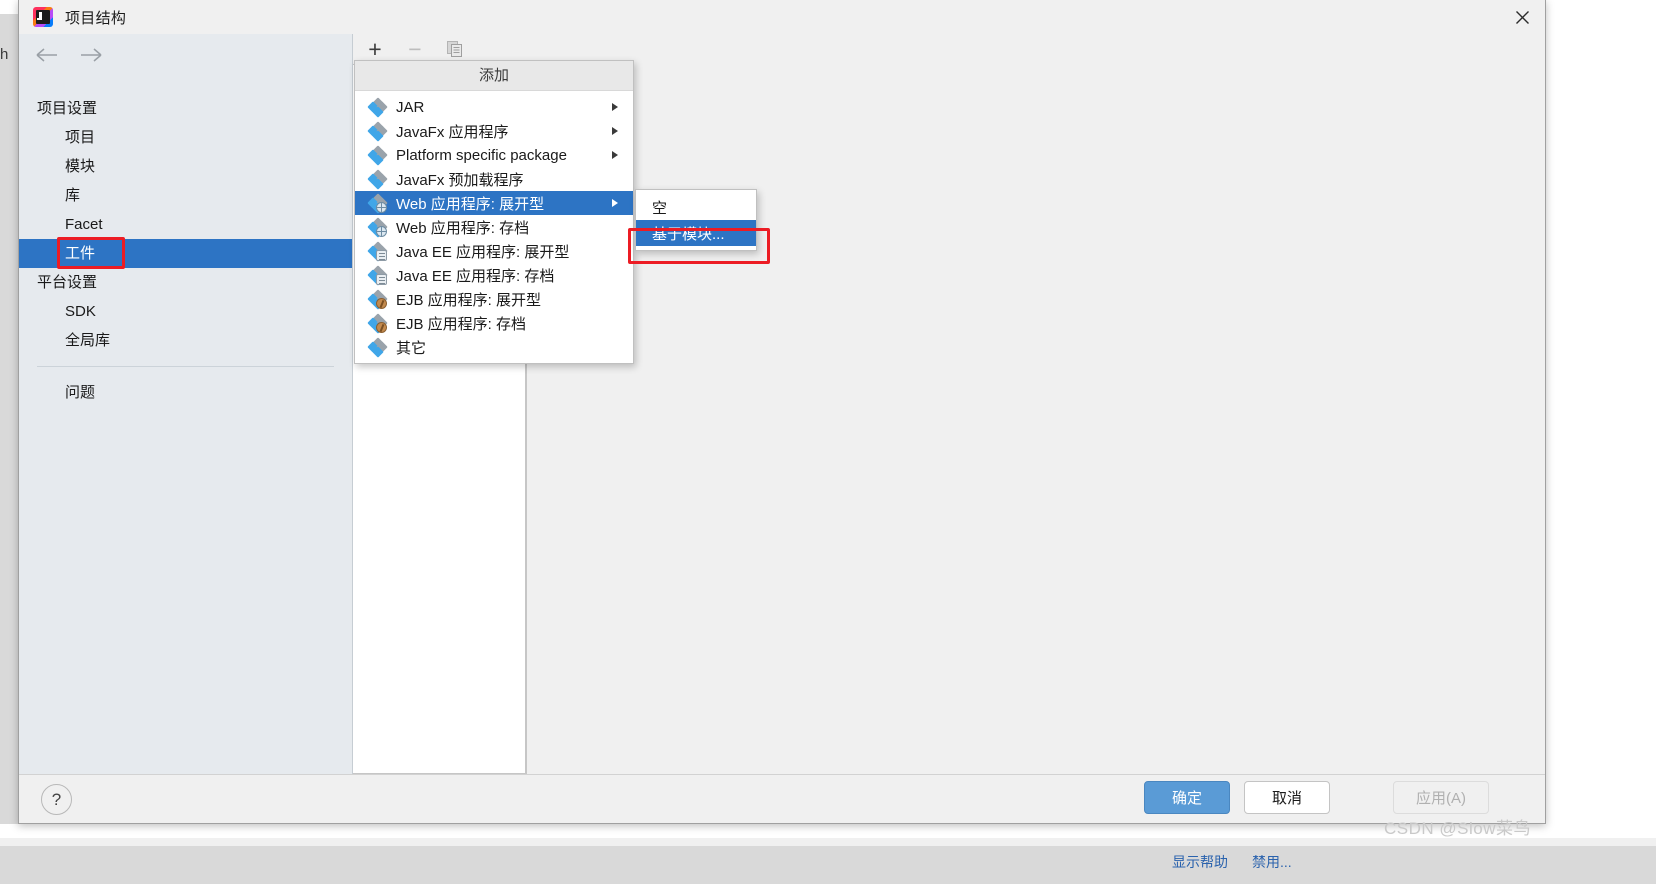  Describe the element at coordinates (411, 348) in the screenshot. I see `menu-item-other-label: 其它` at that location.